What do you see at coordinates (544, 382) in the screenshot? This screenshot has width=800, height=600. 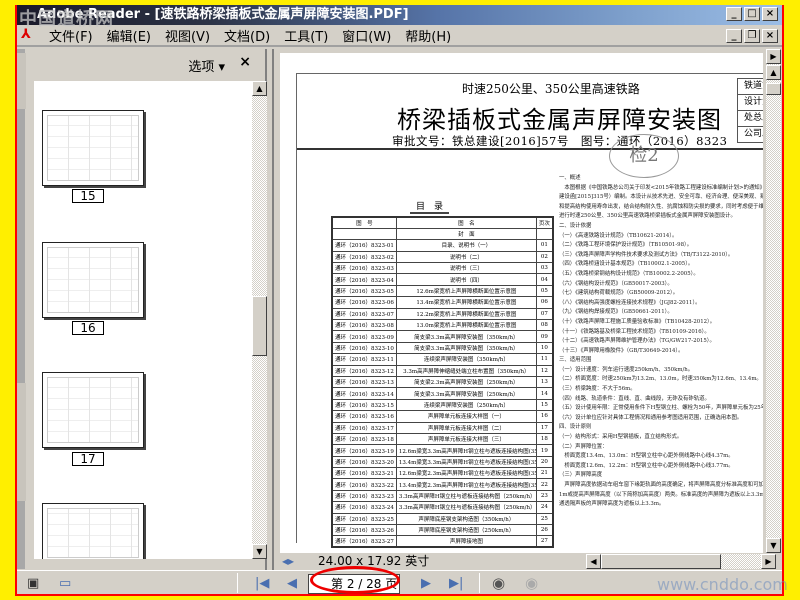 I see `toc-cell: 13` at bounding box center [544, 382].